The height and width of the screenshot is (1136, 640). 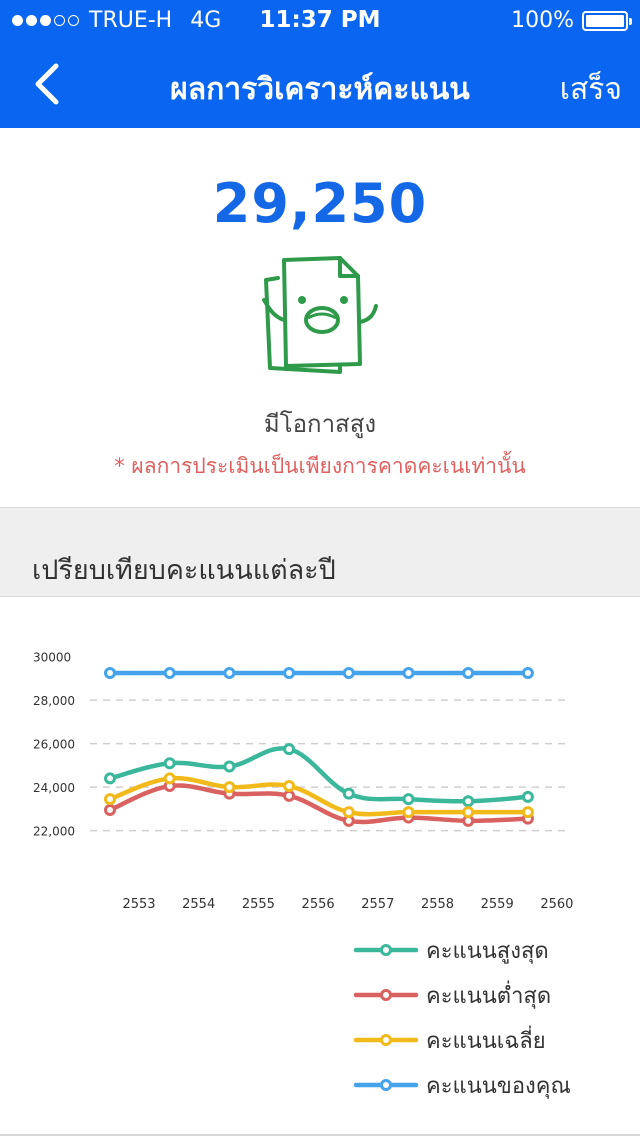 What do you see at coordinates (591, 89) in the screenshot?
I see `done-button: เสร็จ` at bounding box center [591, 89].